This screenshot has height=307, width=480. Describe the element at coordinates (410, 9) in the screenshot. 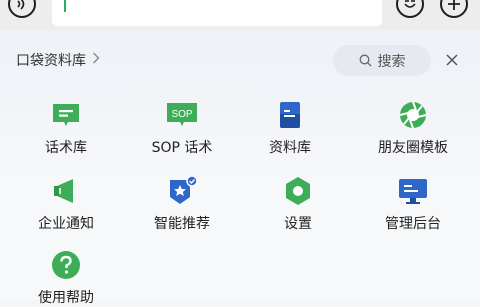

I see `emoji-button` at that location.